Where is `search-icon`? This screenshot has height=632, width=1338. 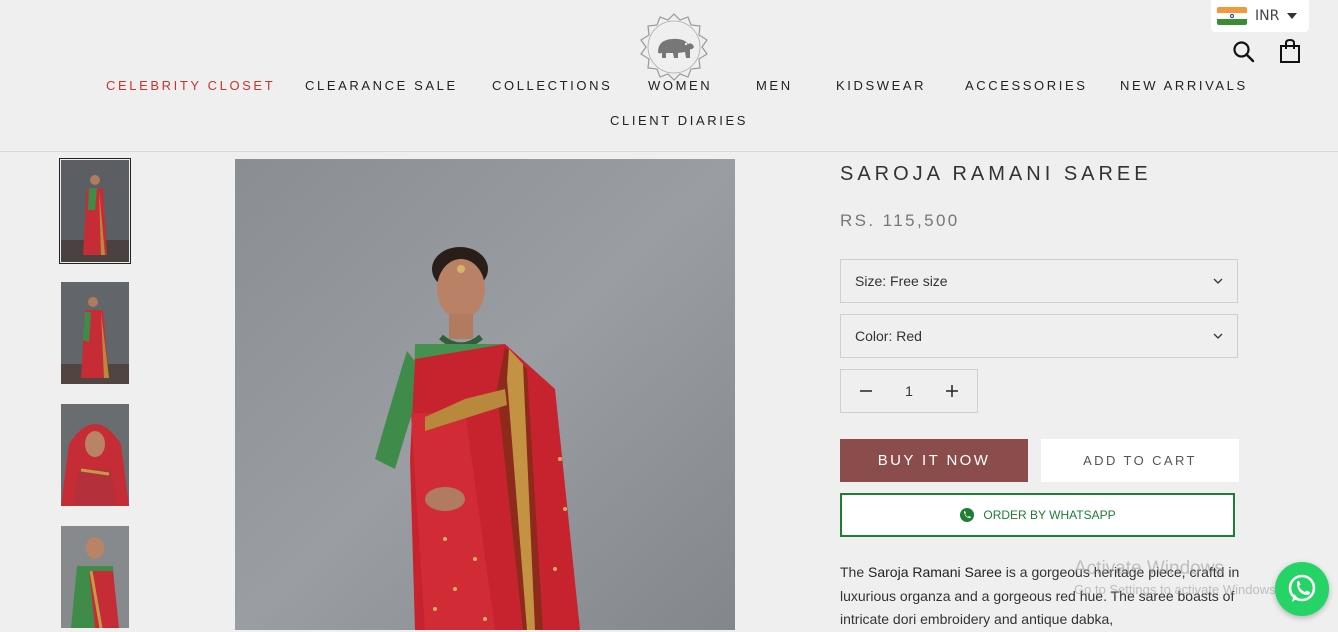
search-icon is located at coordinates (1244, 52).